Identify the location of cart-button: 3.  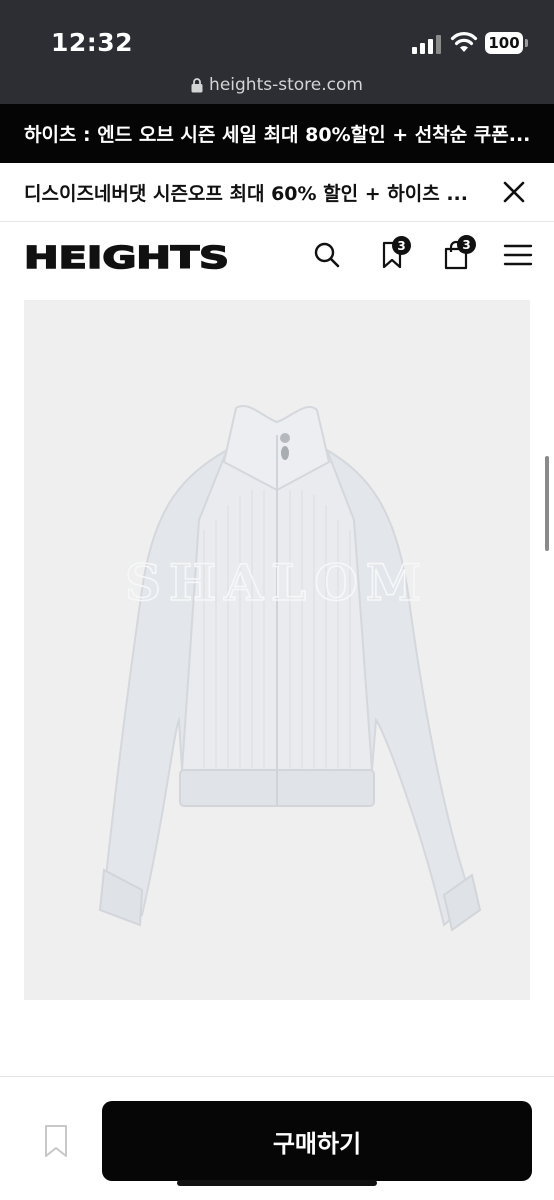
(458, 252).